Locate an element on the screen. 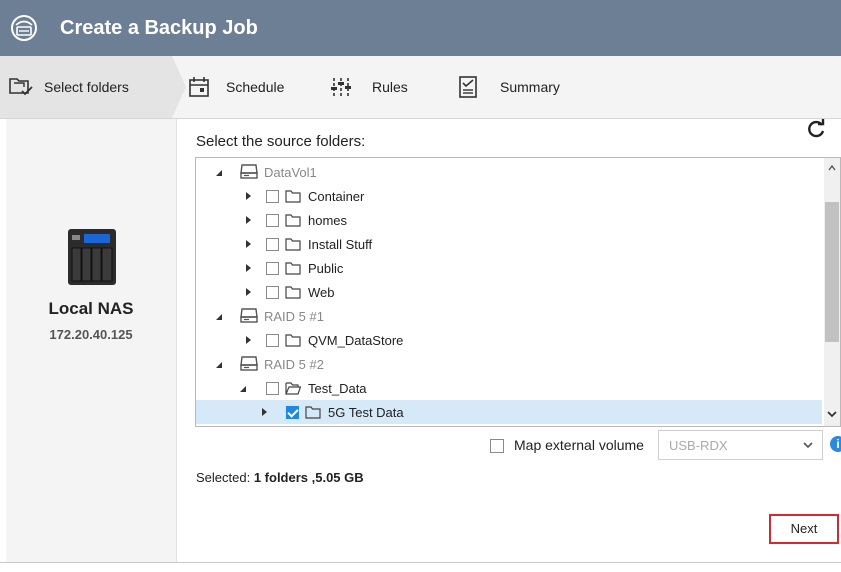 The width and height of the screenshot is (841, 572). map-external-label: Map external volume is located at coordinates (579, 445).